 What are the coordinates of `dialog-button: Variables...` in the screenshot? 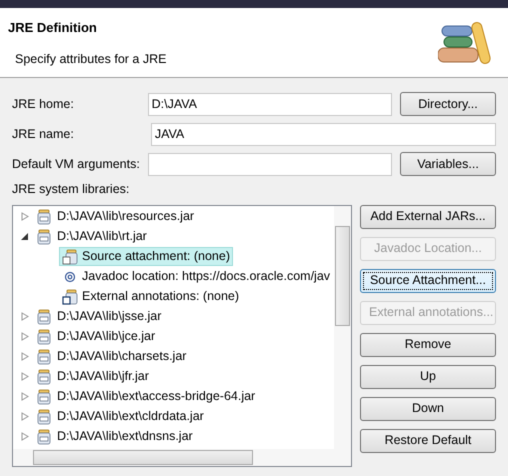 It's located at (448, 164).